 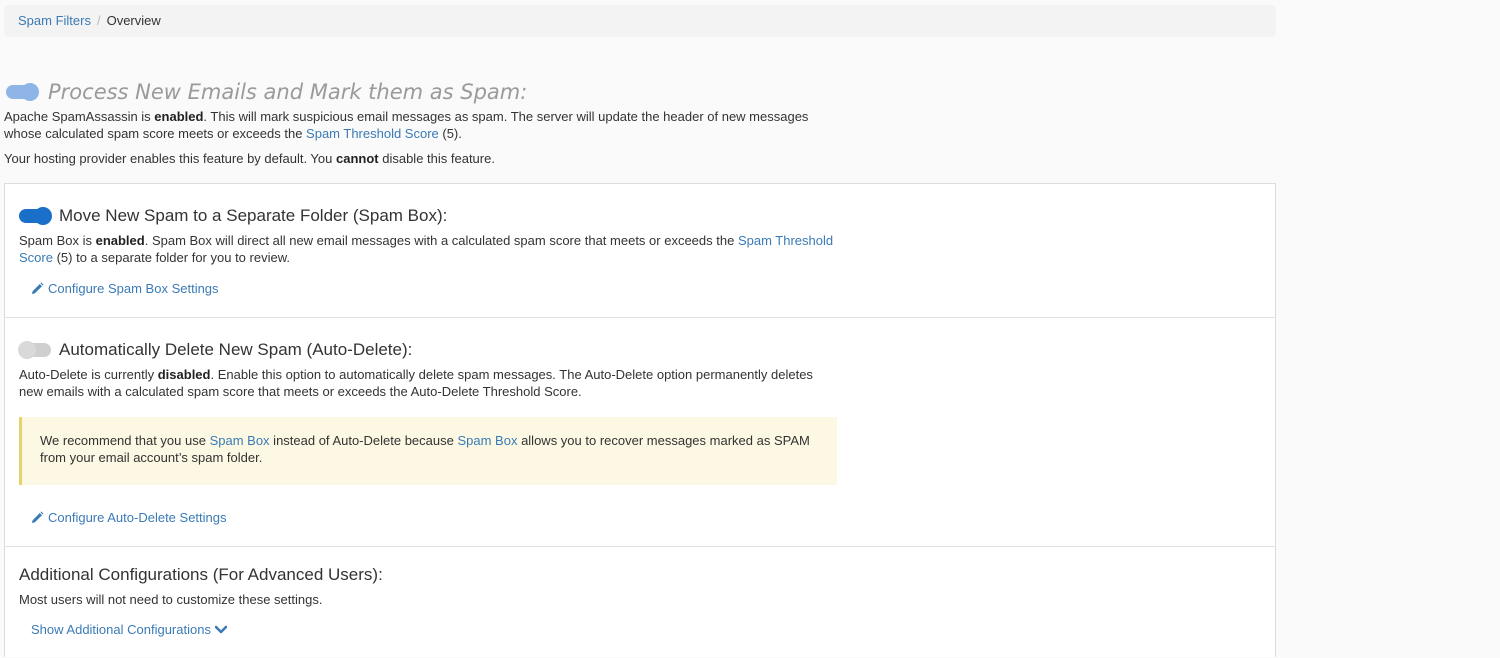 I want to click on show-additional-label: Show Additional Configurations, so click(x=121, y=629).